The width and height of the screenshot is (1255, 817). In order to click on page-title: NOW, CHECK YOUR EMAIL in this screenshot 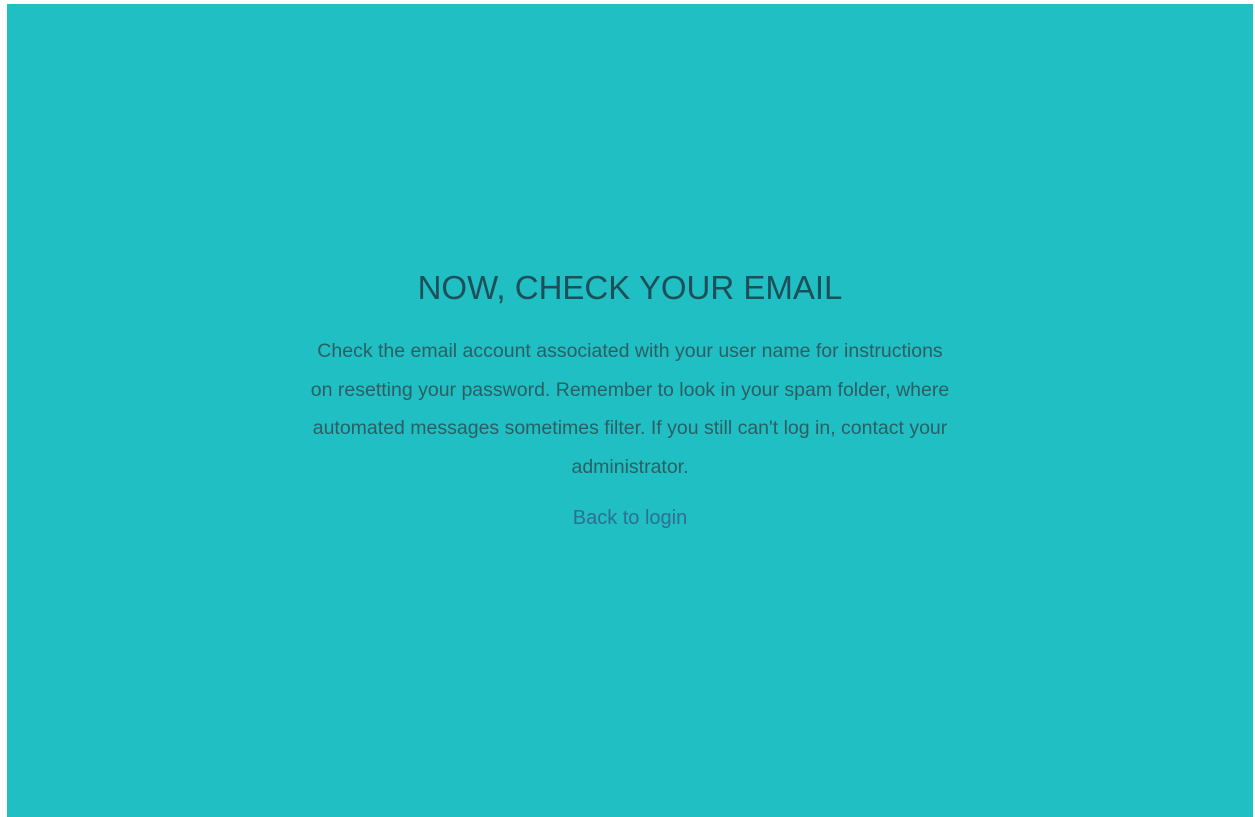, I will do `click(630, 287)`.